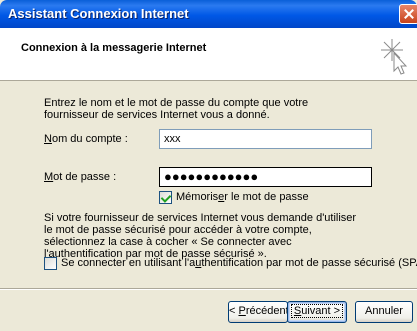 The height and width of the screenshot is (331, 417). I want to click on wizard-sparkle-cursor-icon, so click(394, 57).